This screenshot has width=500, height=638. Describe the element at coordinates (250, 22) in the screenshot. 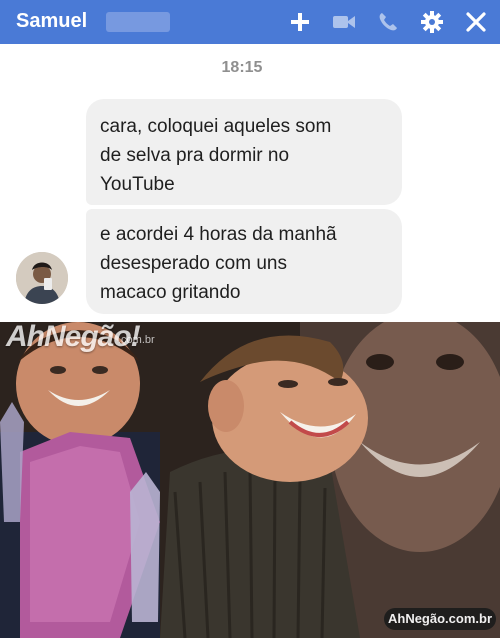

I see `chat-header: Samuel` at that location.